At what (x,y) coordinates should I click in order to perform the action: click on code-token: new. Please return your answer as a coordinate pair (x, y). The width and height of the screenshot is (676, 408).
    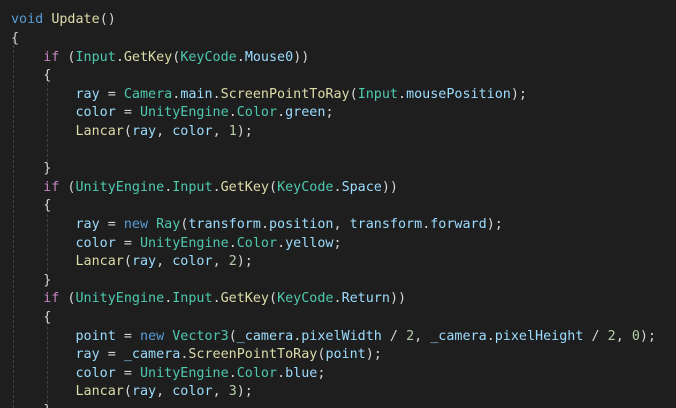
    Looking at the image, I should click on (136, 224).